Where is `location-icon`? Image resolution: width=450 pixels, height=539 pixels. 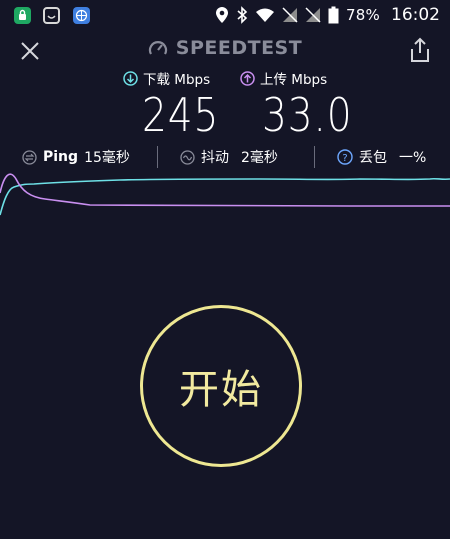
location-icon is located at coordinates (222, 15).